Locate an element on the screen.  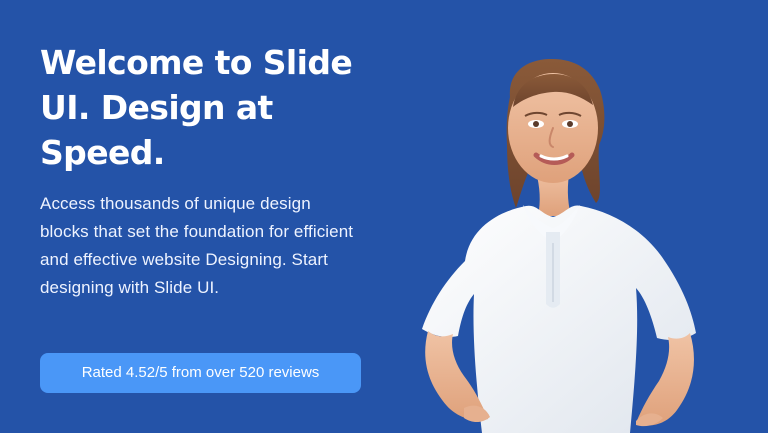
hero-headline: Welcome to Slide UI. Design at Speed. is located at coordinates (196, 107).